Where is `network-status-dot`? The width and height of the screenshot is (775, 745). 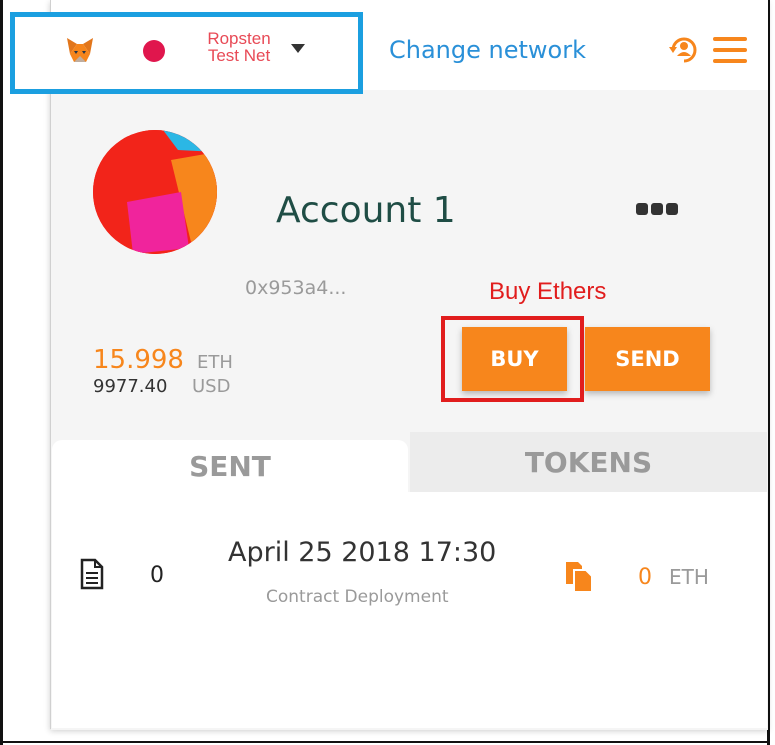
network-status-dot is located at coordinates (154, 51).